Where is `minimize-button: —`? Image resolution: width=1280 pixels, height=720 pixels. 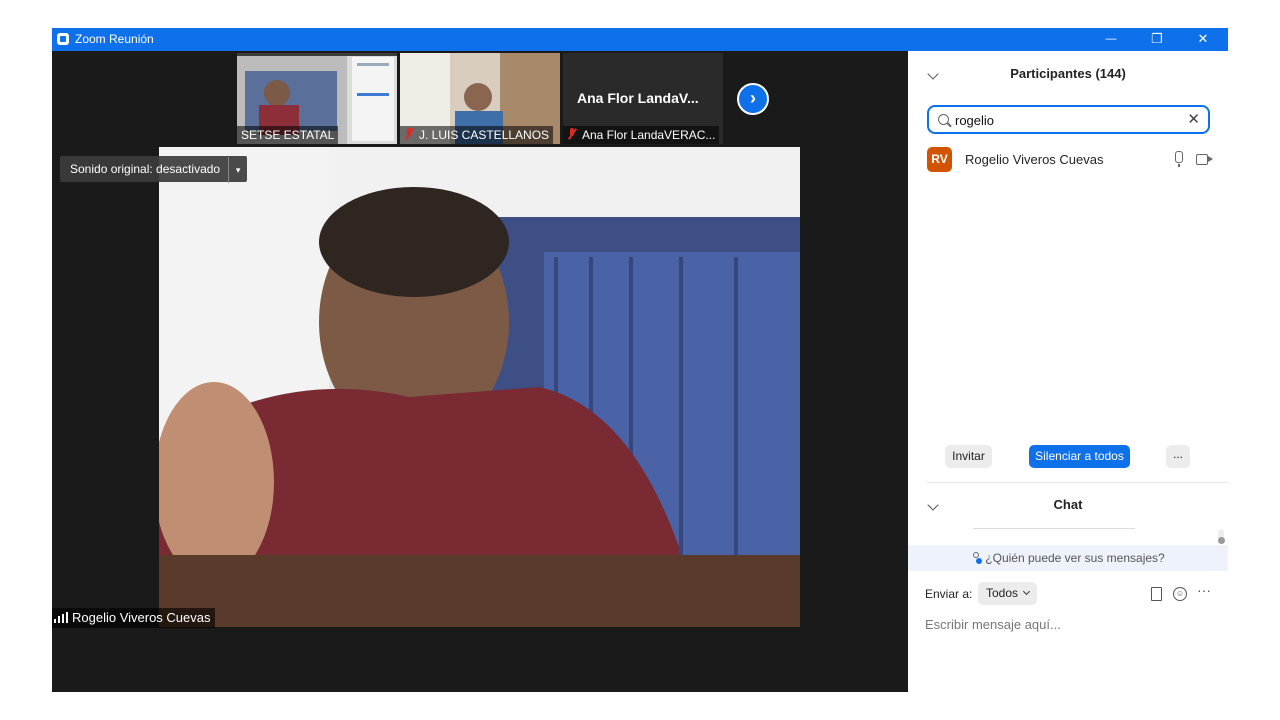
minimize-button: — is located at coordinates (1111, 39).